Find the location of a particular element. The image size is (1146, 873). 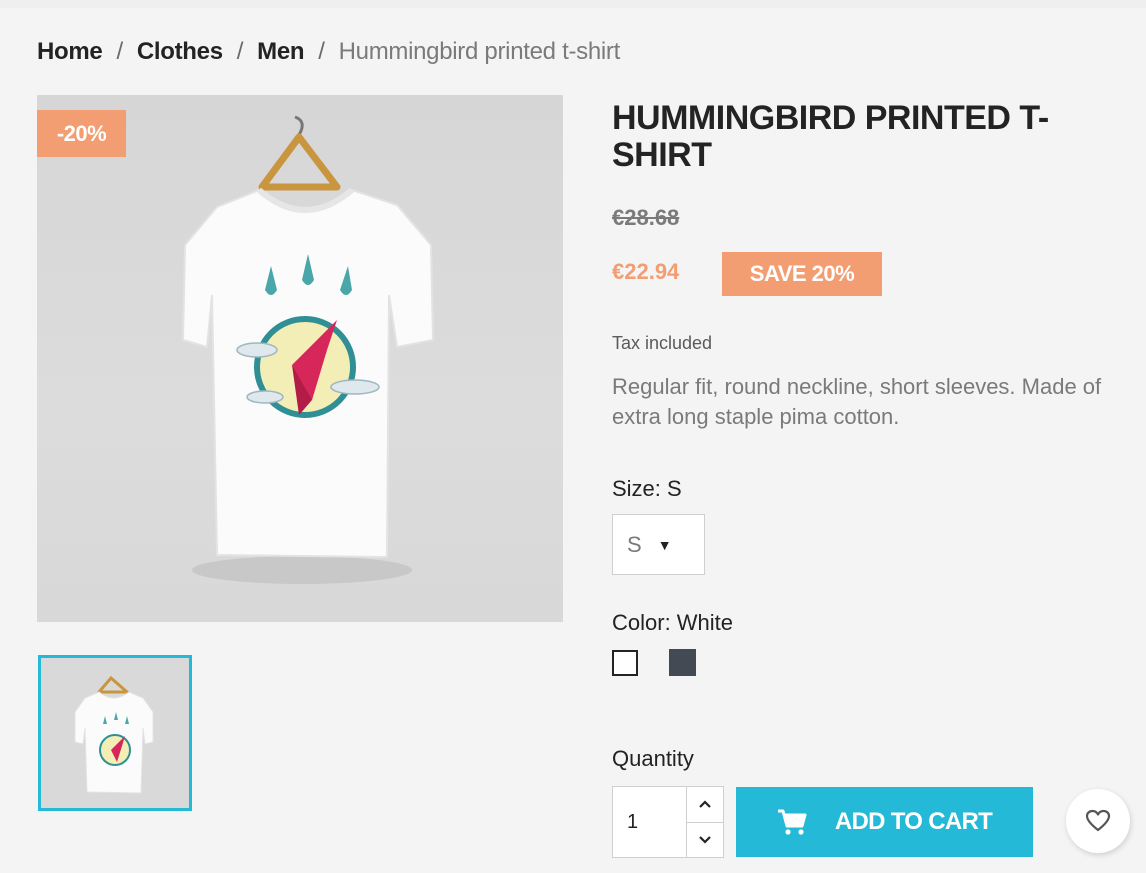

quantity-decrease-button is located at coordinates (705, 839).